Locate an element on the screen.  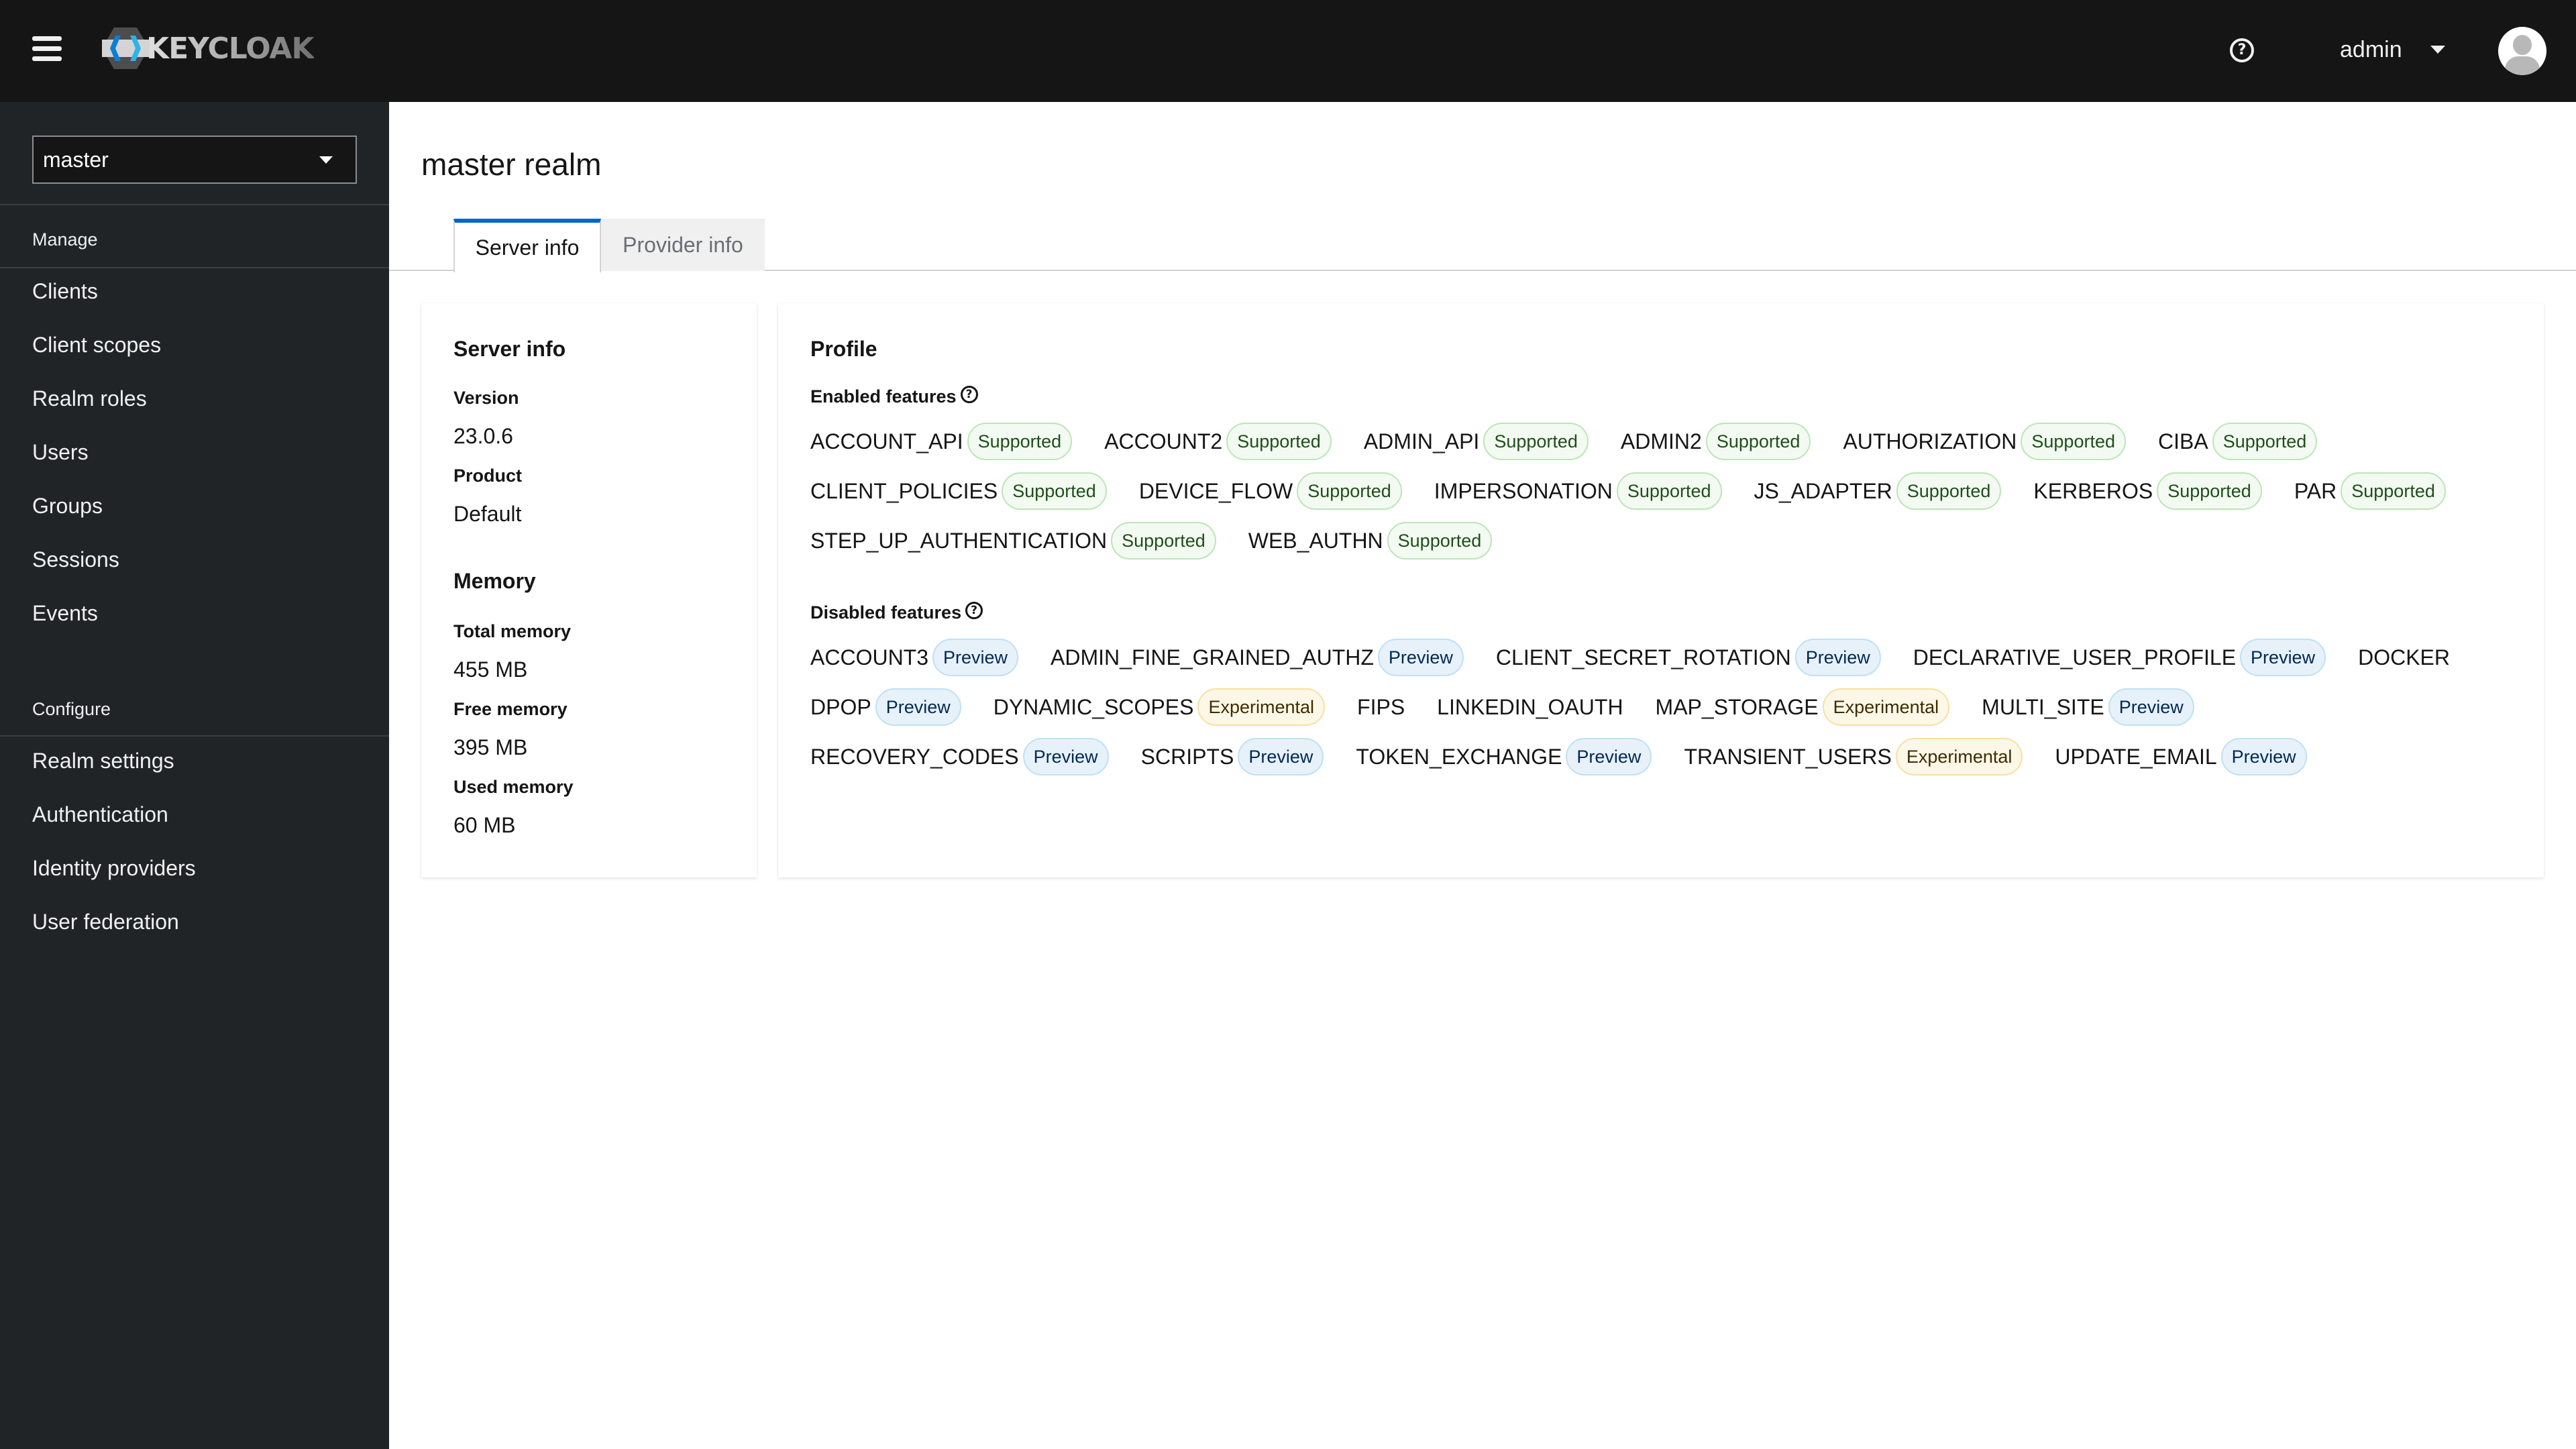
feature-item: SCRIPTS Preview is located at coordinates (1232, 756).